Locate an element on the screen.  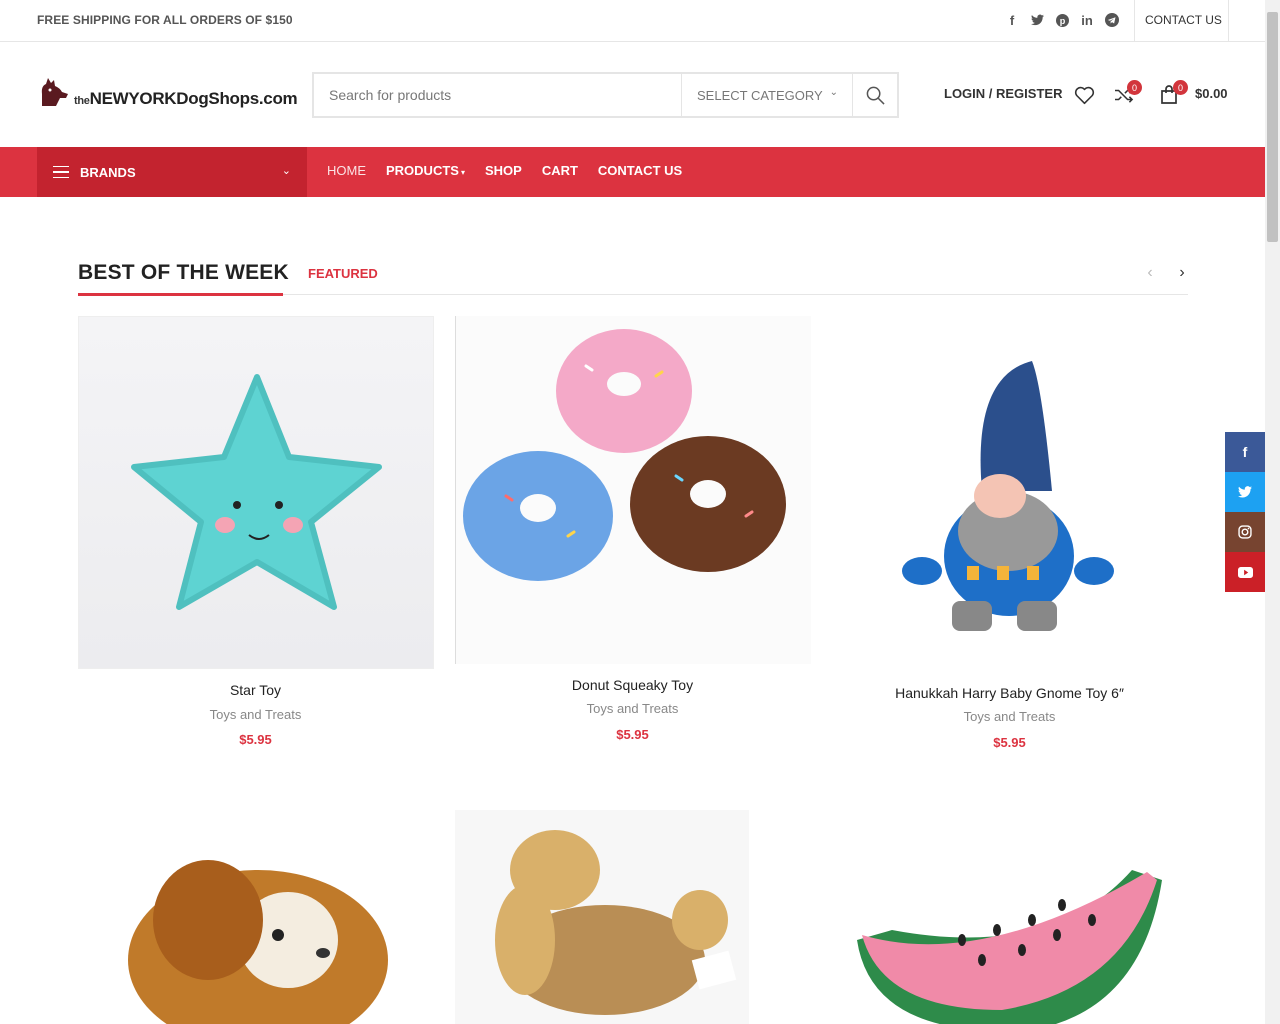
telegram-icon is located at coordinates (1112, 20).